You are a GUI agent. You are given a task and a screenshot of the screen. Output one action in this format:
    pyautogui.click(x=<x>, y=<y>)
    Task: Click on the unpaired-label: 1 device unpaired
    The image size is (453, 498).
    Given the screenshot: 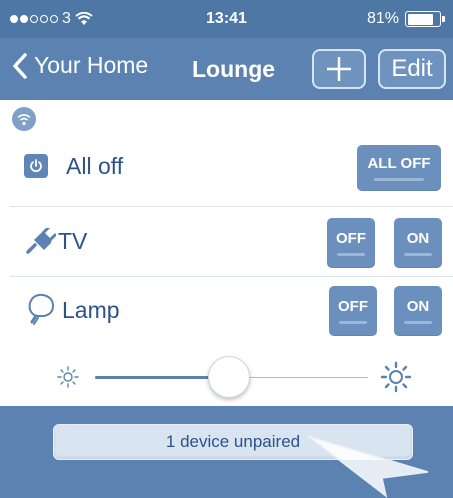 What is the action you would take?
    pyautogui.click(x=233, y=441)
    